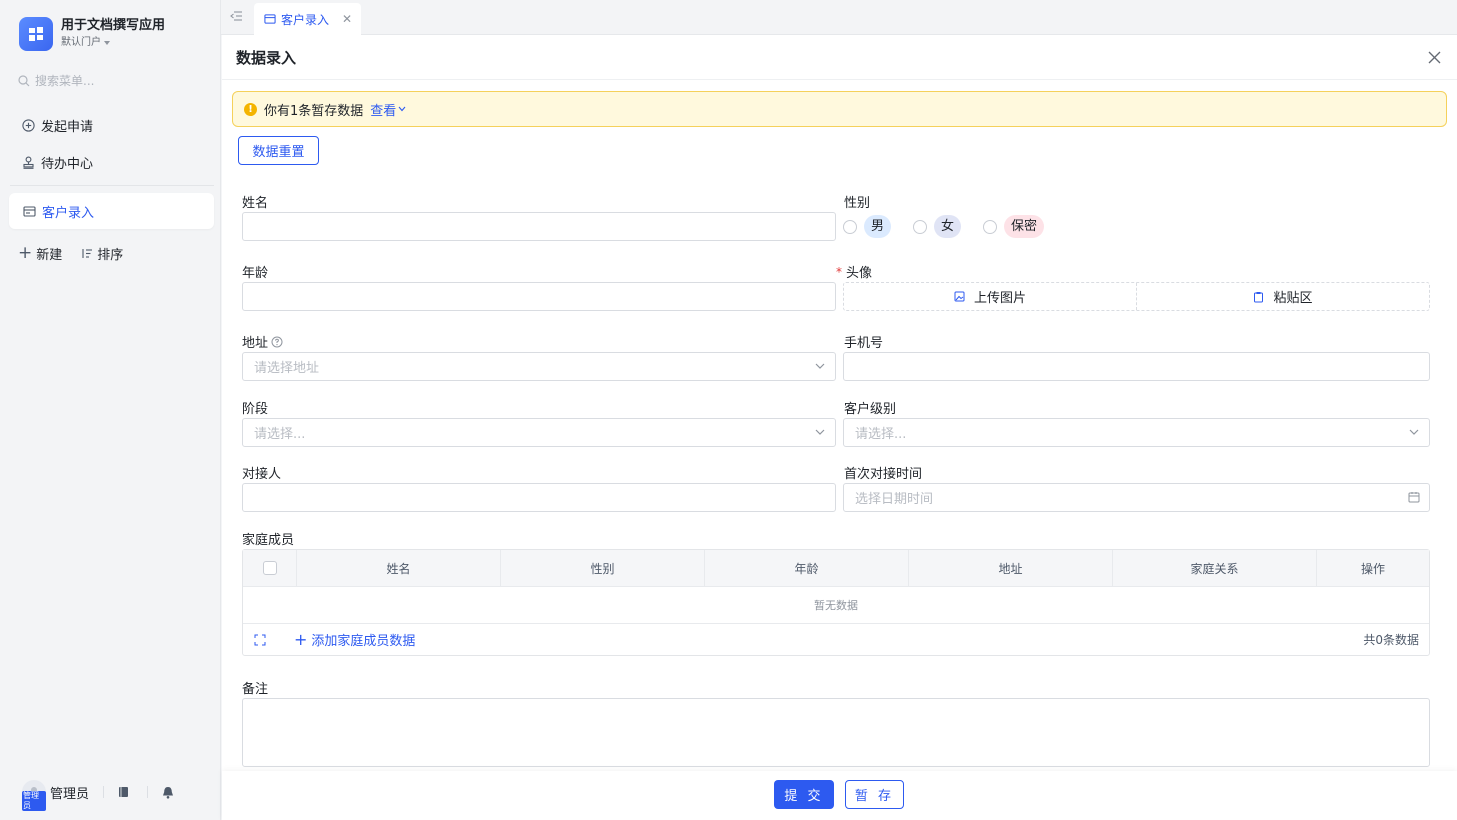  Describe the element at coordinates (388, 109) in the screenshot. I see `view-drafts-link: 查看` at that location.